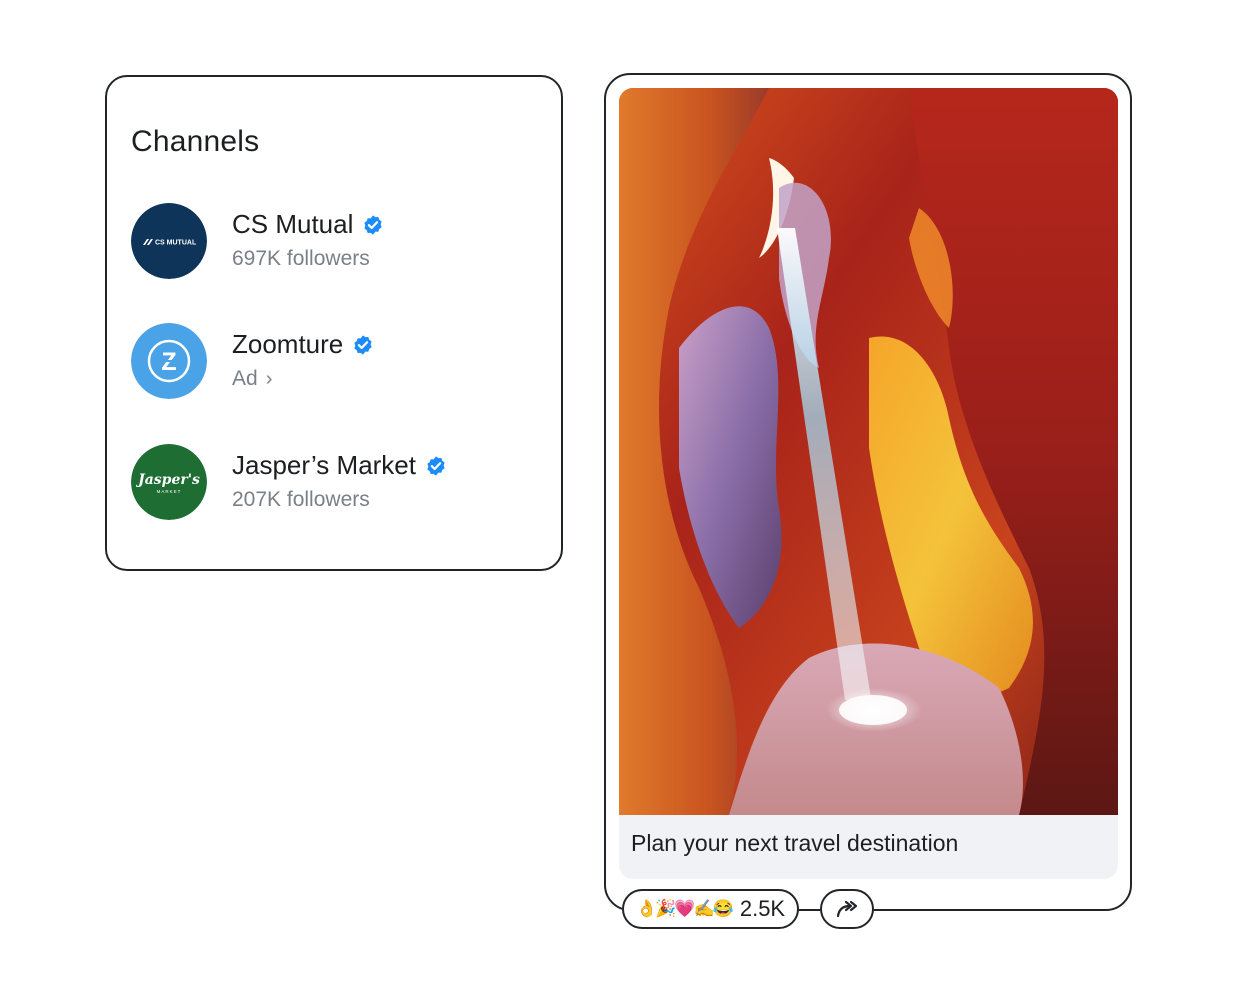 This screenshot has width=1240, height=1000. I want to click on svg-text: Jasper's, so click(167, 480).